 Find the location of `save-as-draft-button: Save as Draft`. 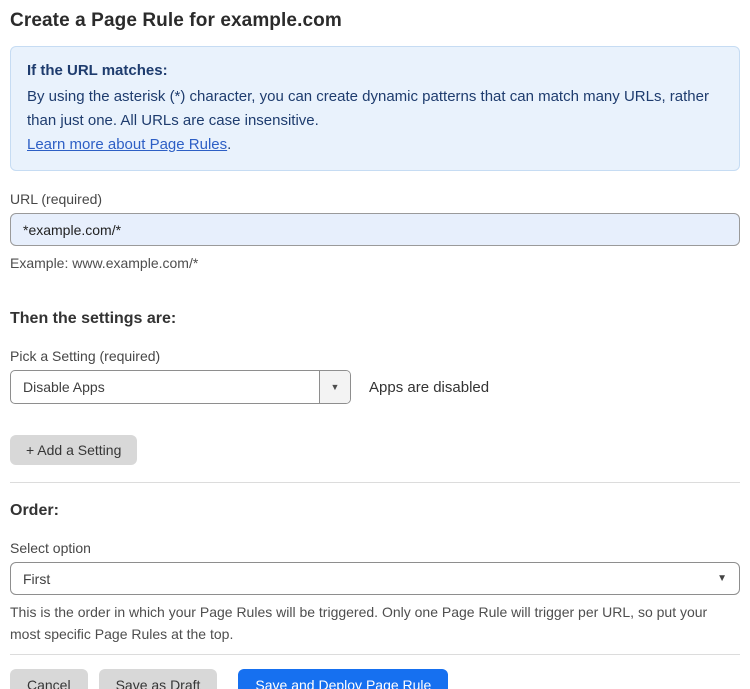

save-as-draft-button: Save as Draft is located at coordinates (158, 679).